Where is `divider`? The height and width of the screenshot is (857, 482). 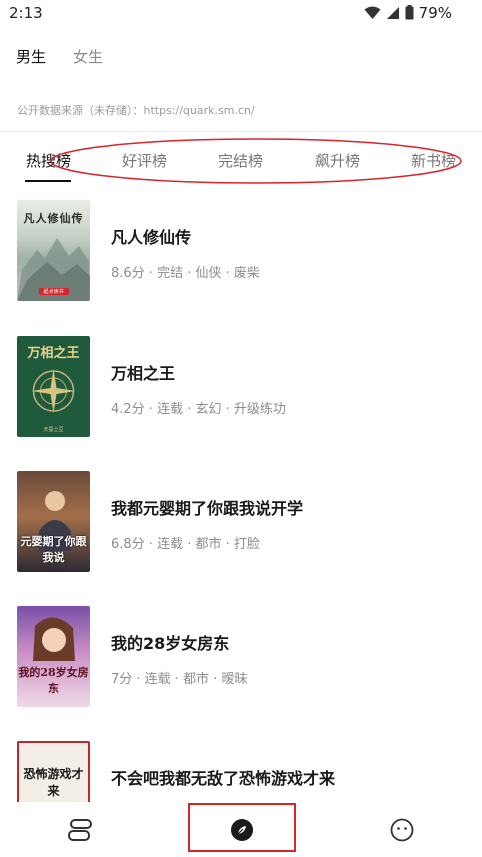
divider is located at coordinates (241, 131).